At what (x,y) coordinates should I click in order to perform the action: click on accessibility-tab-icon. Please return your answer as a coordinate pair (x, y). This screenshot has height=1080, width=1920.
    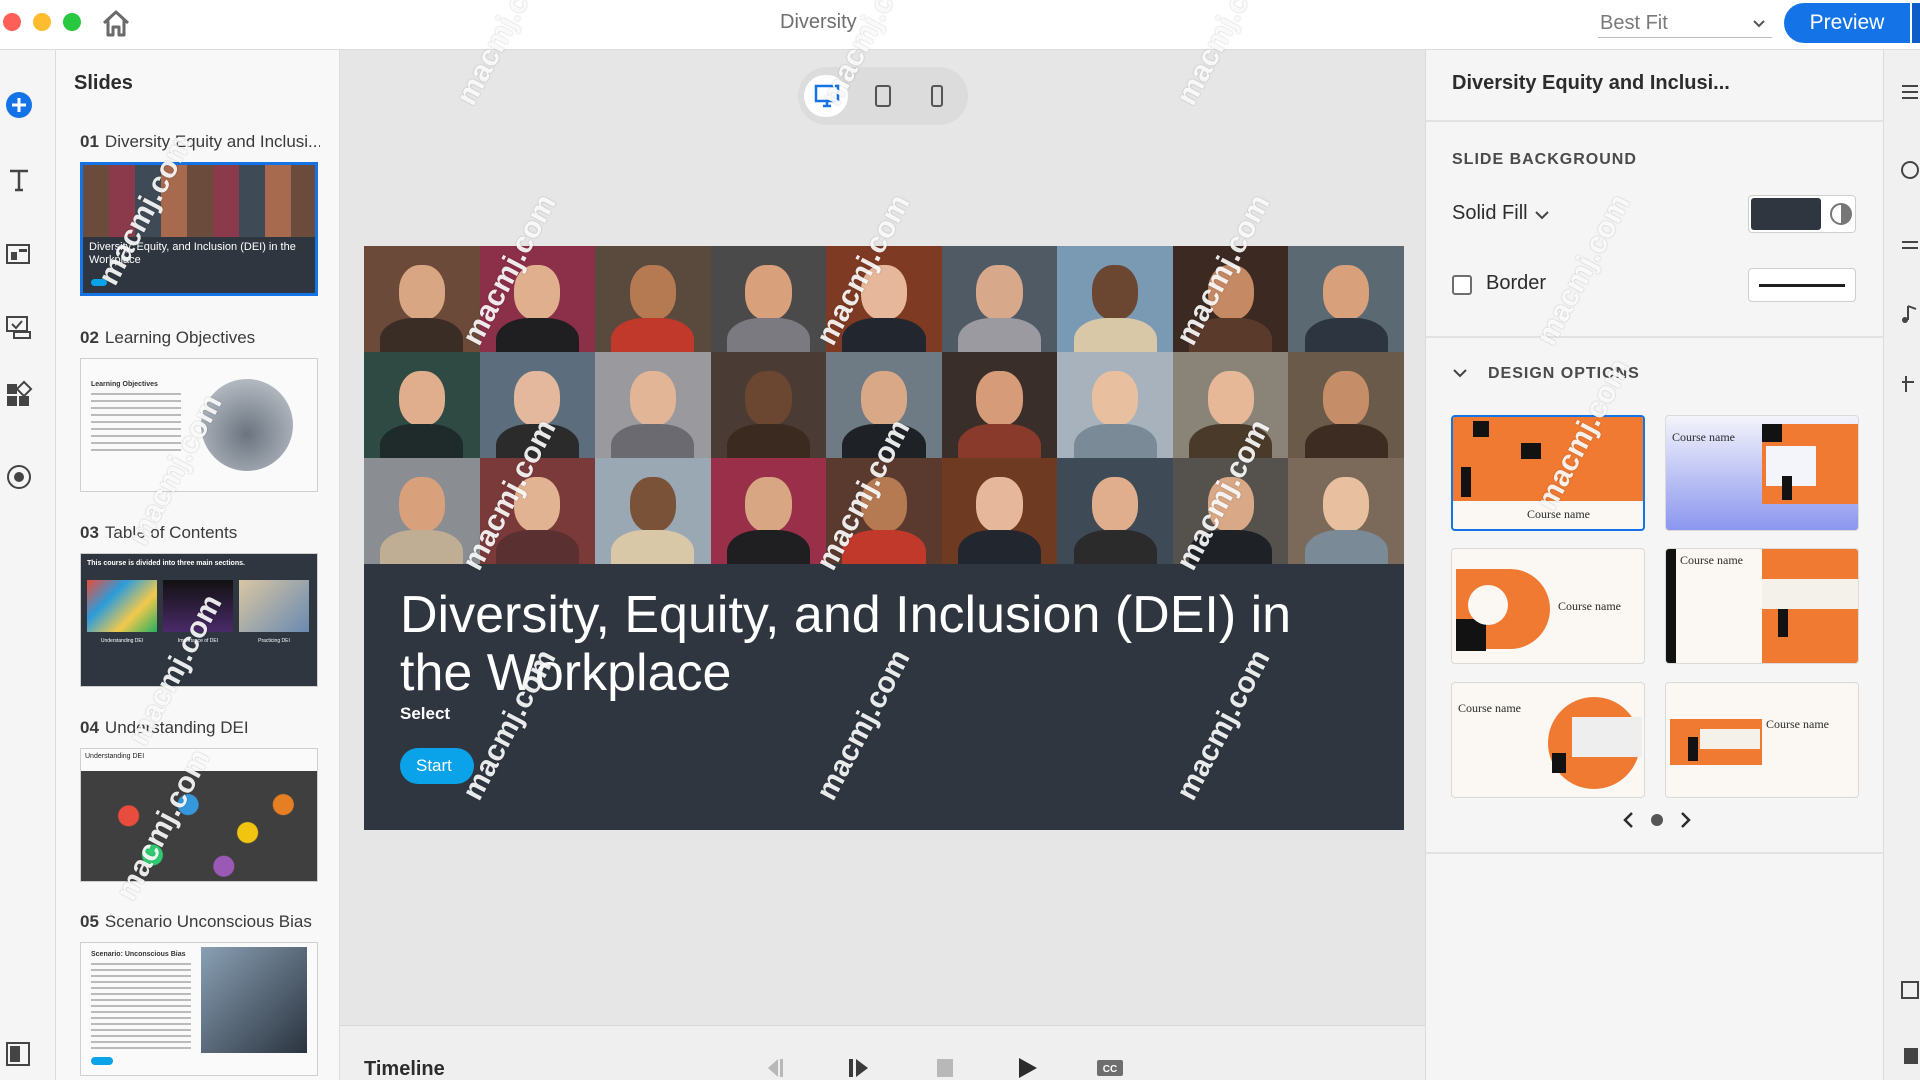
    Looking at the image, I should click on (1909, 170).